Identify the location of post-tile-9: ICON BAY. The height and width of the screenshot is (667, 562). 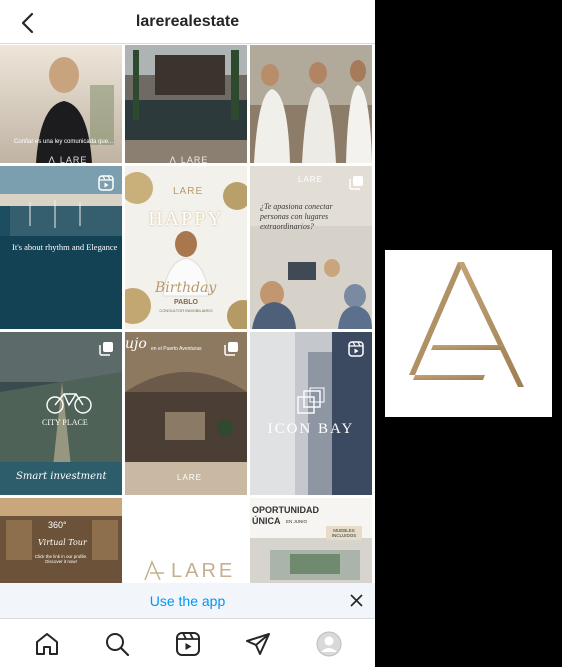
(311, 413).